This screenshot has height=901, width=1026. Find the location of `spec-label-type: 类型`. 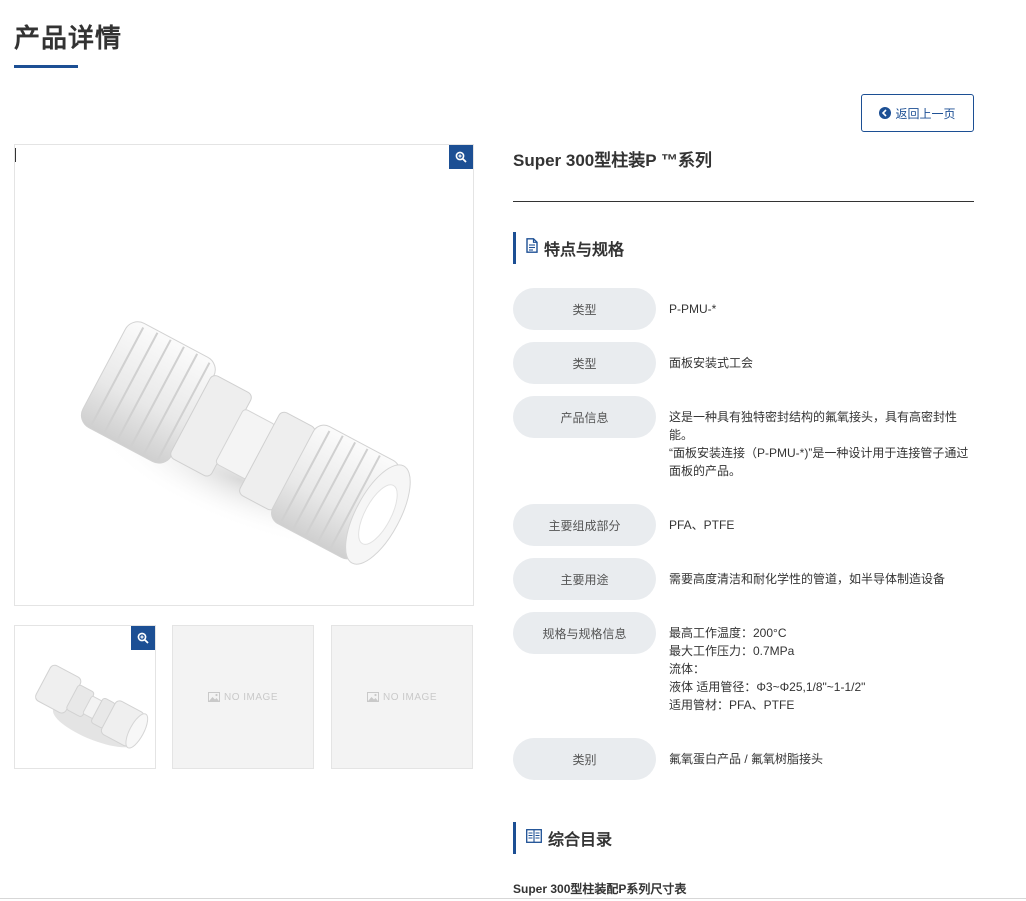

spec-label-type: 类型 is located at coordinates (584, 309).